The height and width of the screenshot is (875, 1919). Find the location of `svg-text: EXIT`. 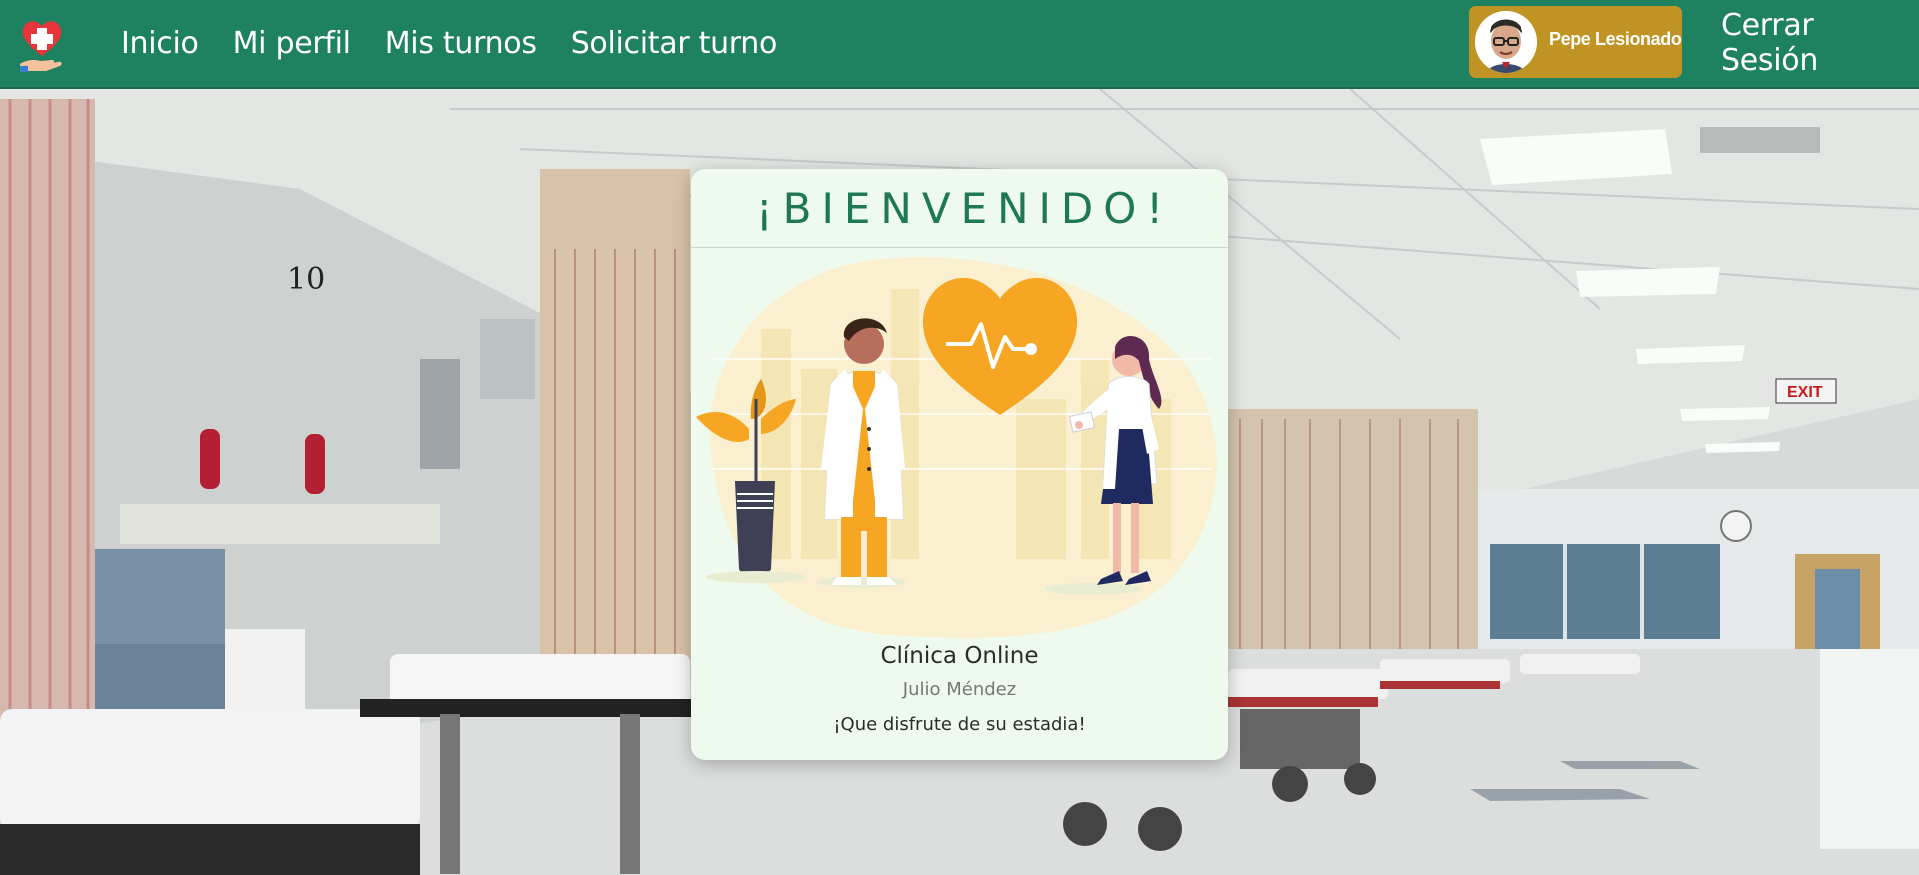

svg-text: EXIT is located at coordinates (1805, 392).